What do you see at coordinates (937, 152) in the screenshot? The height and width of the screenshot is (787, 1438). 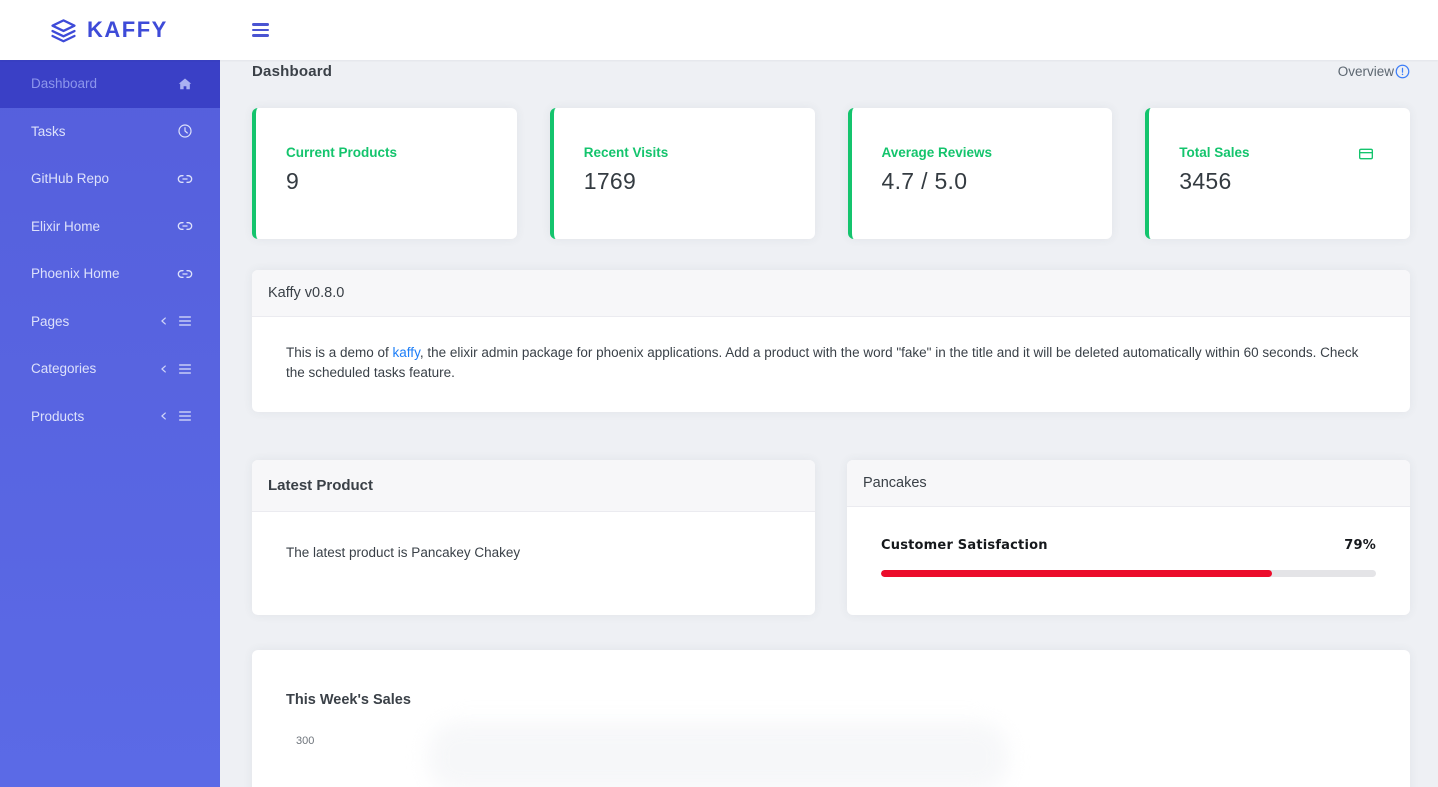 I see `stat-title: Average Reviews` at bounding box center [937, 152].